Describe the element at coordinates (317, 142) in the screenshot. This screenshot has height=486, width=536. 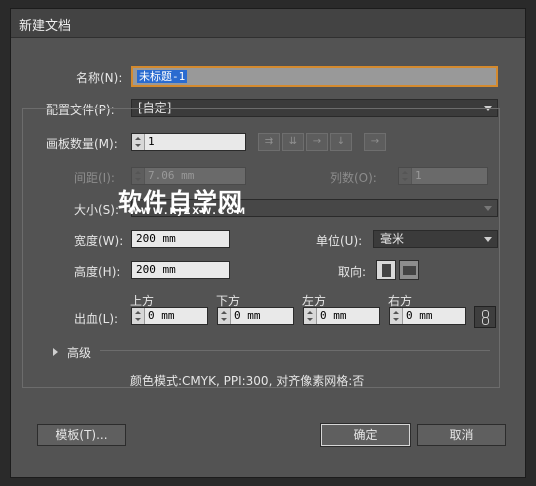
I see `arrange-by-row-icon: →` at that location.